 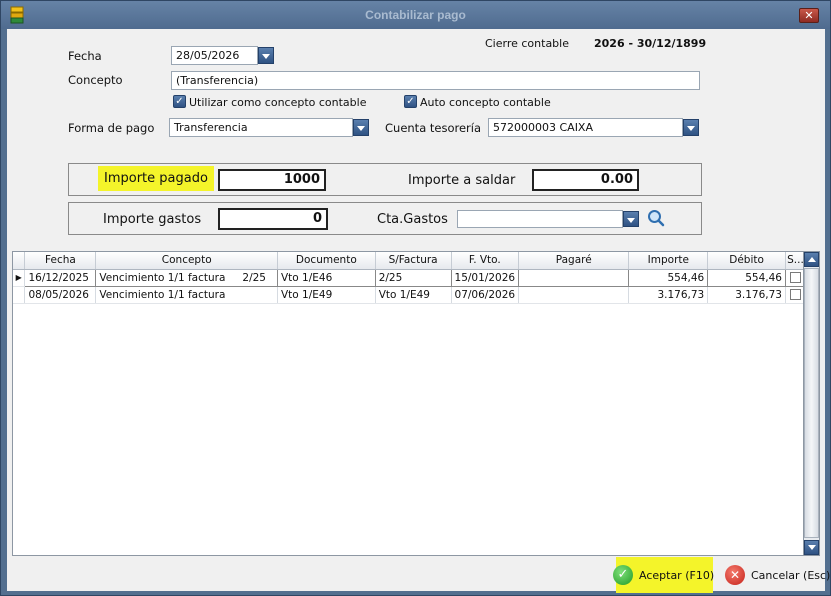 What do you see at coordinates (668, 295) in the screenshot?
I see `cell-importe: 3.176,73` at bounding box center [668, 295].